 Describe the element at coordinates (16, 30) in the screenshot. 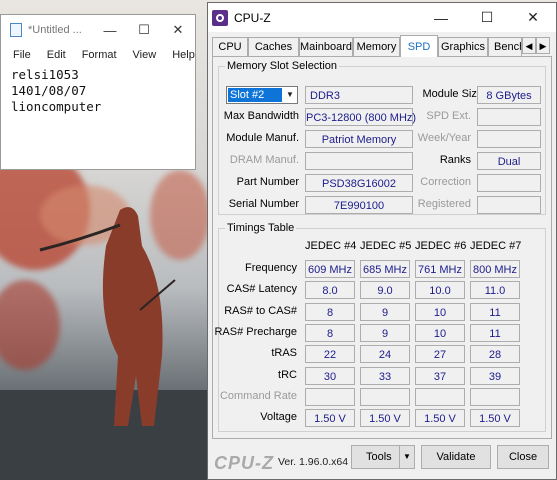

I see `notepad-icon` at that location.